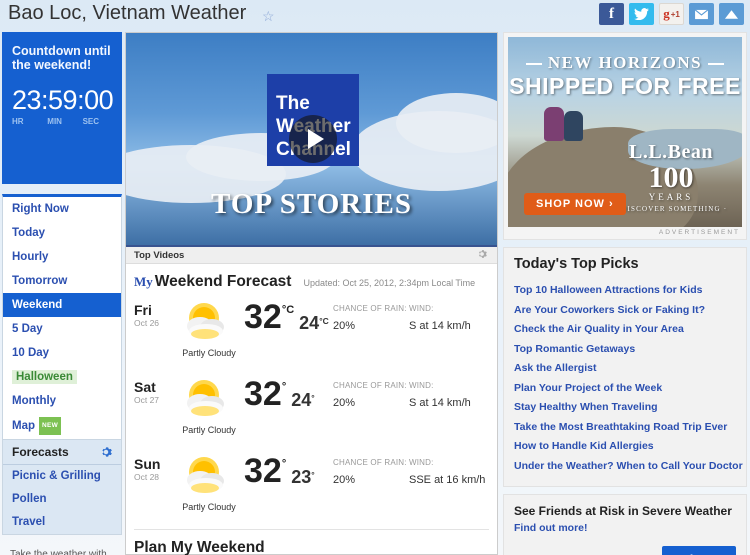  What do you see at coordinates (554, 124) in the screenshot?
I see `ad-hiker-decoration` at bounding box center [554, 124].